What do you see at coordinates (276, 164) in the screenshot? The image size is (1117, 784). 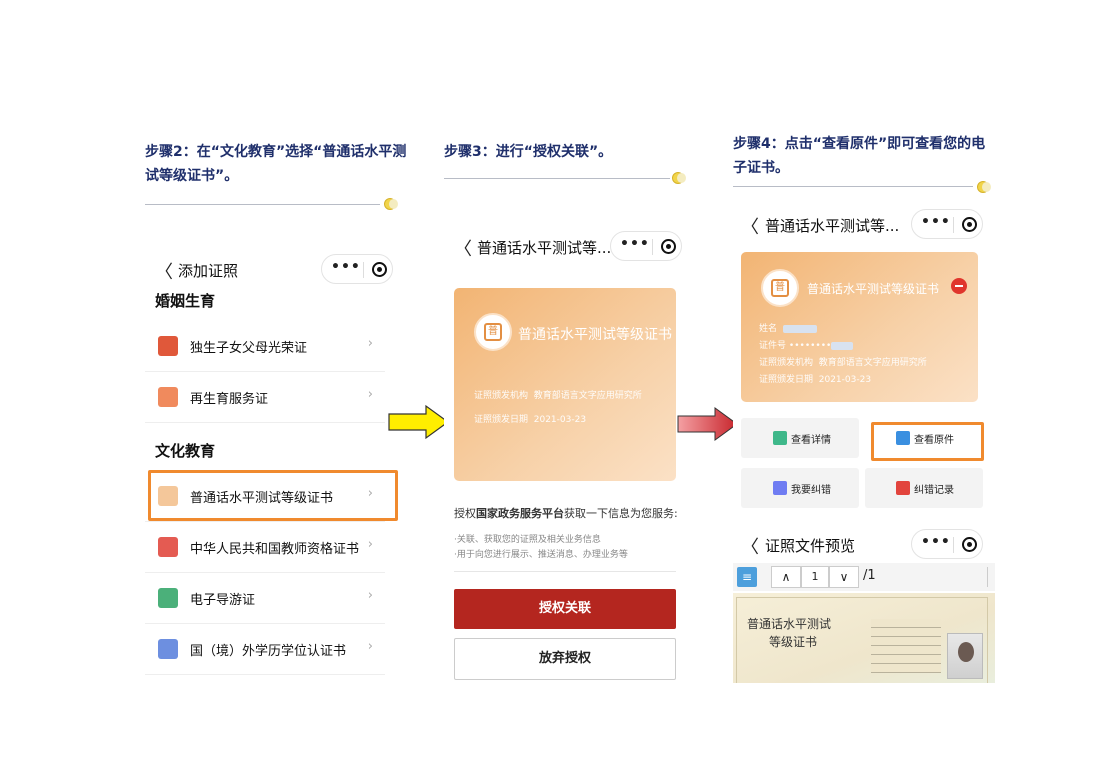 I see `step2-caption: 步骤2：在“文化教育”选择“普通话水平测试等级证书”。` at bounding box center [276, 164].